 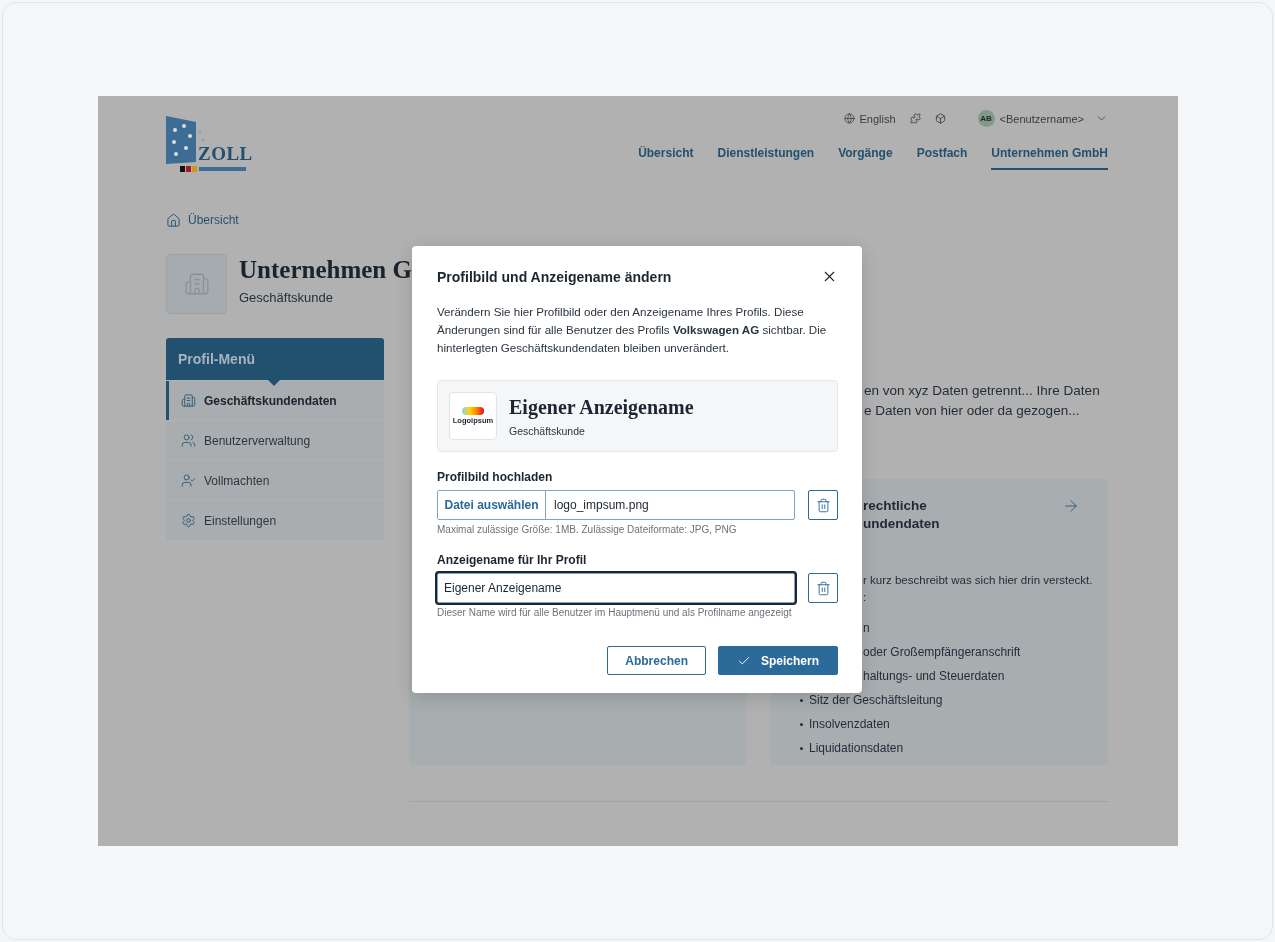 I want to click on menu-item: Benutzerverwaltung, so click(x=275, y=440).